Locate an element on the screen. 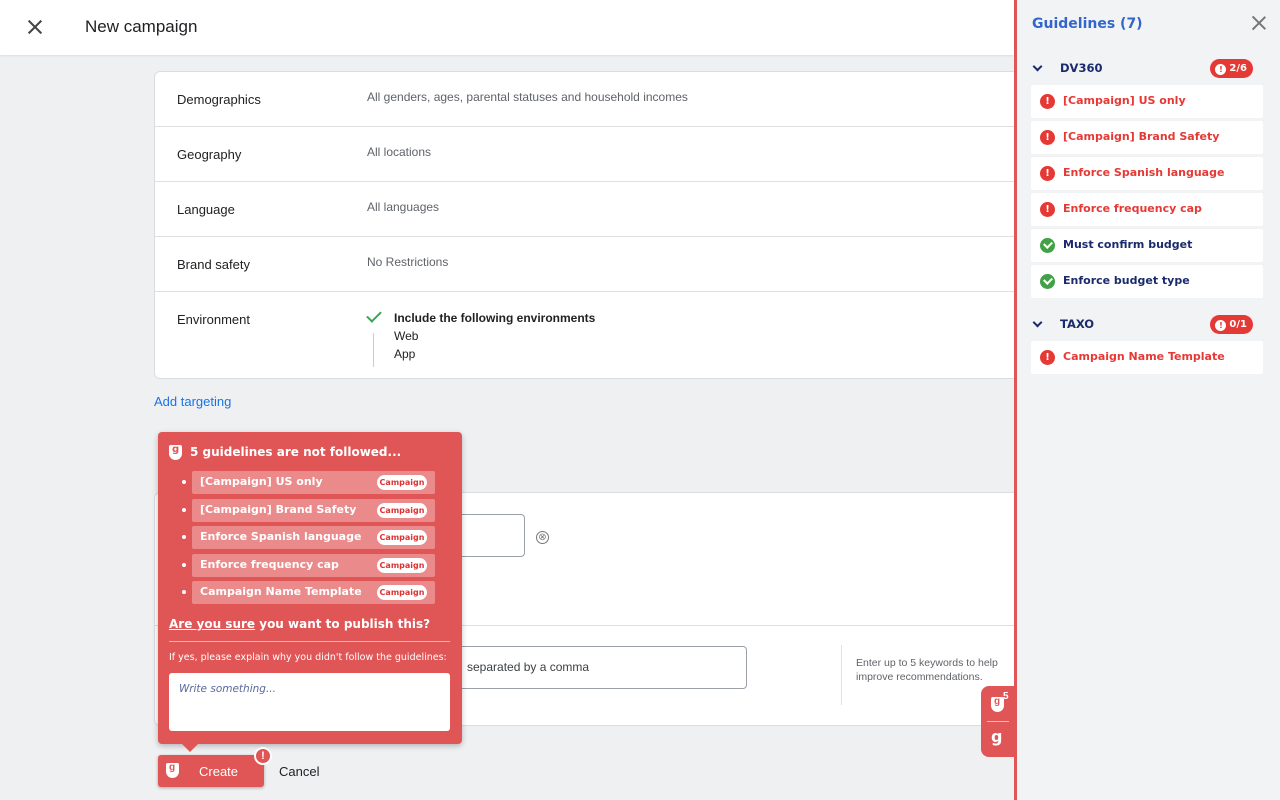  list-item: [Campaign] US only Campaign is located at coordinates (315, 482).